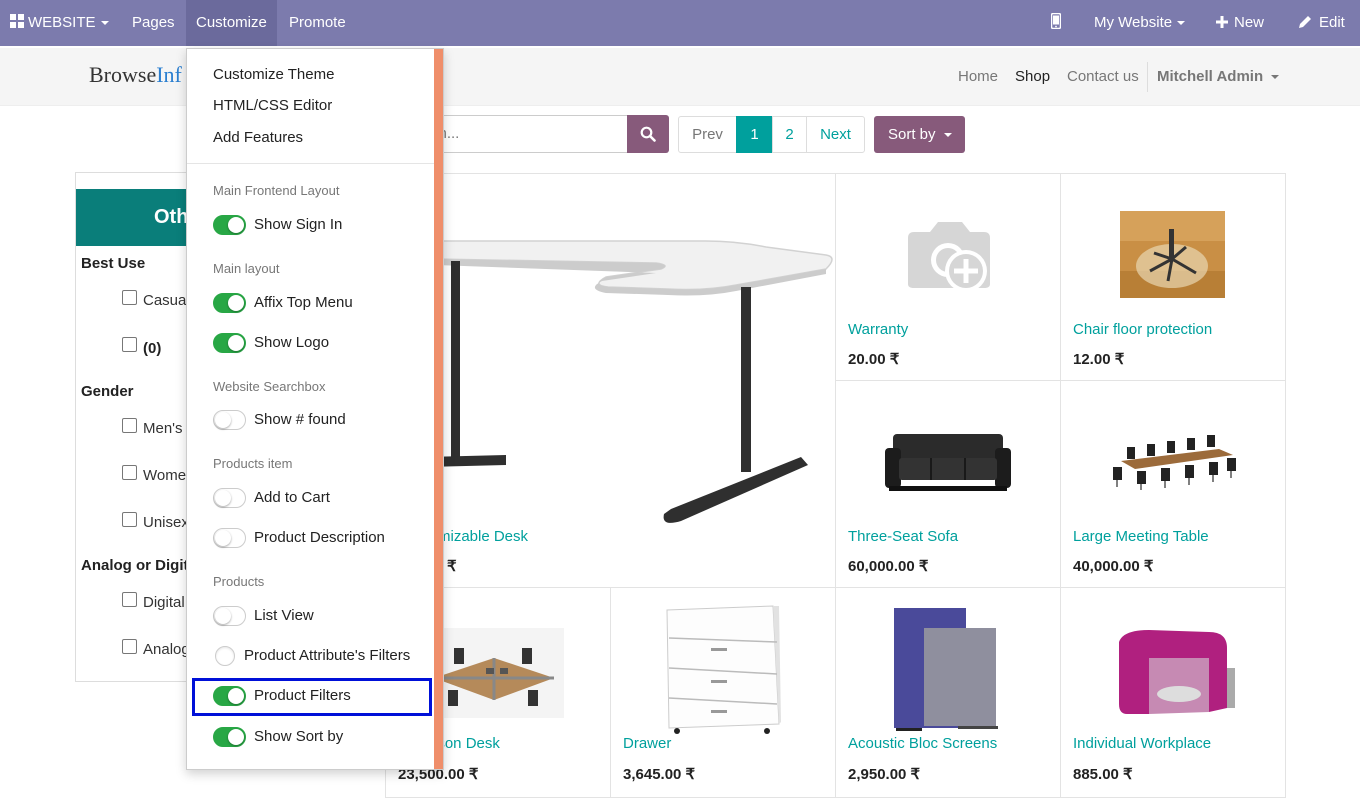  What do you see at coordinates (229, 303) in the screenshot?
I see `toggle-affix-top-menu` at bounding box center [229, 303].